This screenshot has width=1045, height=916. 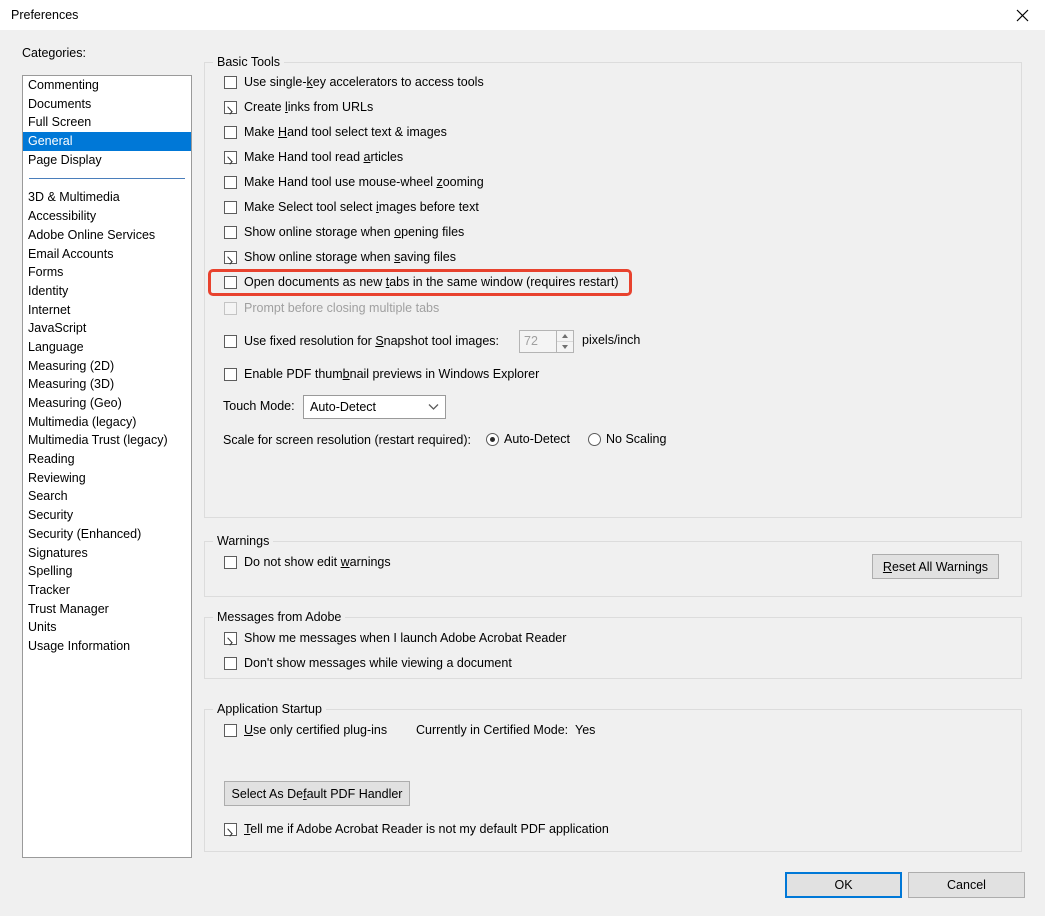 What do you see at coordinates (107, 459) in the screenshot?
I see `sidebar-item-reading: Reading` at bounding box center [107, 459].